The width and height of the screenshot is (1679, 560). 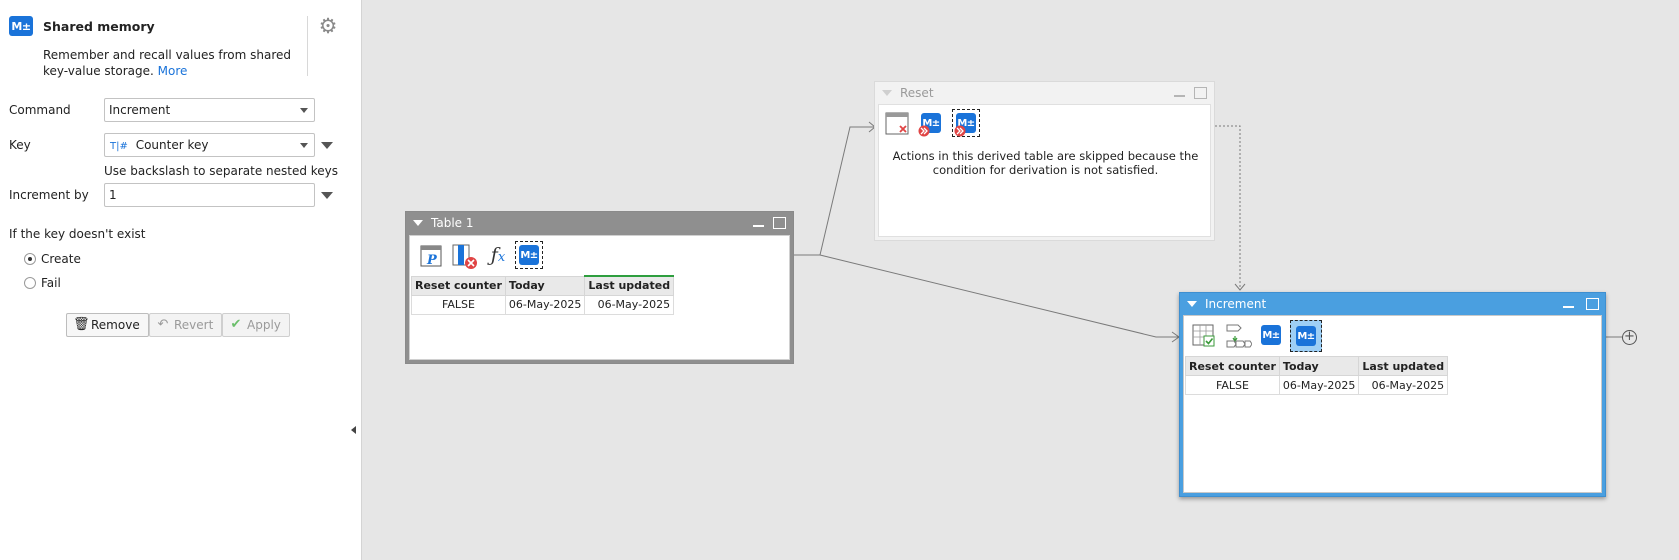 I want to click on trash-icon: 🗑, so click(x=81, y=324).